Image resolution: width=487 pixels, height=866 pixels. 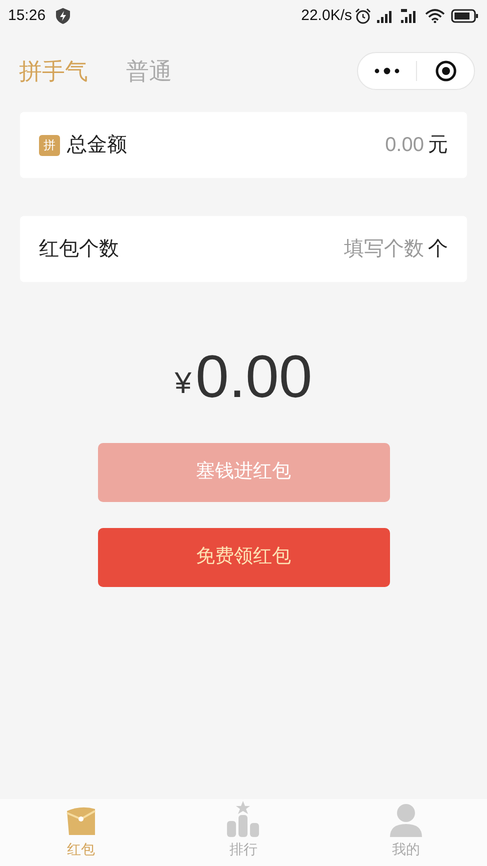 I want to click on tab-bar-item: 红包, so click(x=81, y=832).